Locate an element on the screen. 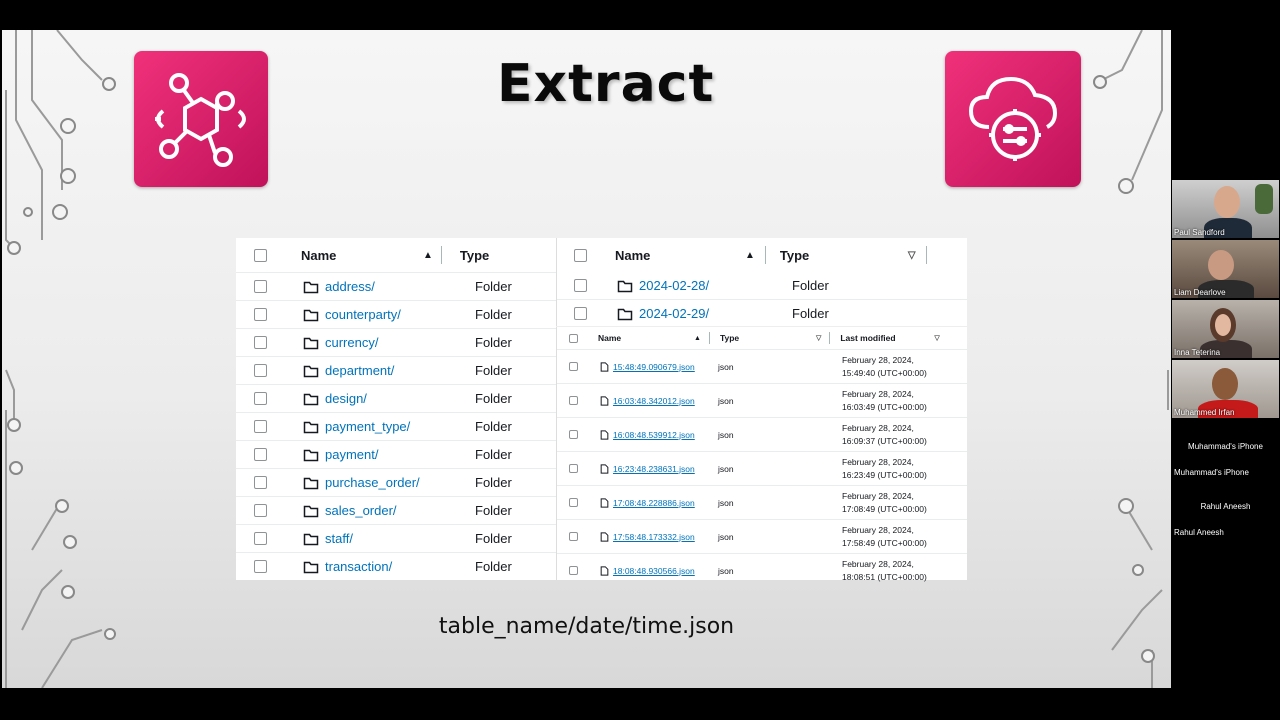 The image size is (1280, 720). table-row: payment_type/Folder is located at coordinates (396, 426).